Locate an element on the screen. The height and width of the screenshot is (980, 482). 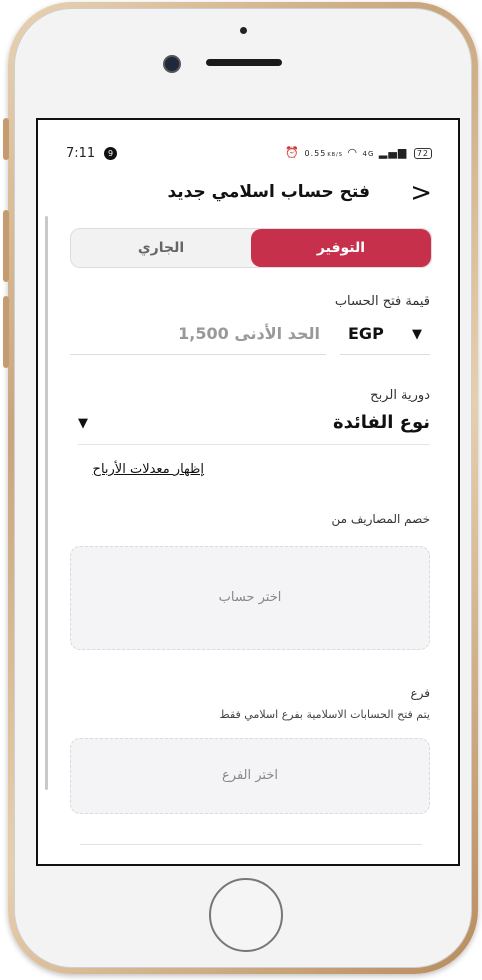
status-icons: ⏰ 0.55KB/S ◠ 4G ▂▄▆ 72 is located at coordinates (358, 152).